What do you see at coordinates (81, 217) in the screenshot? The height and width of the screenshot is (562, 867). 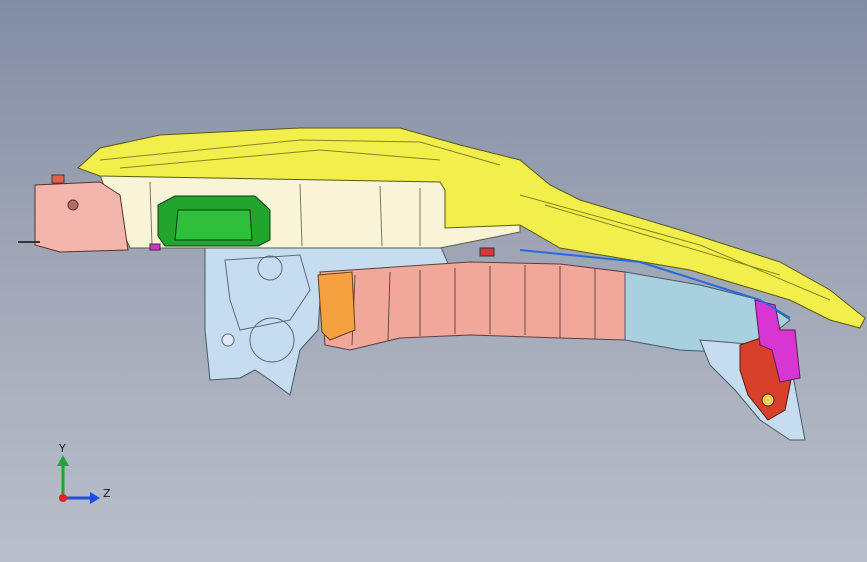 I see `pink-box-part` at bounding box center [81, 217].